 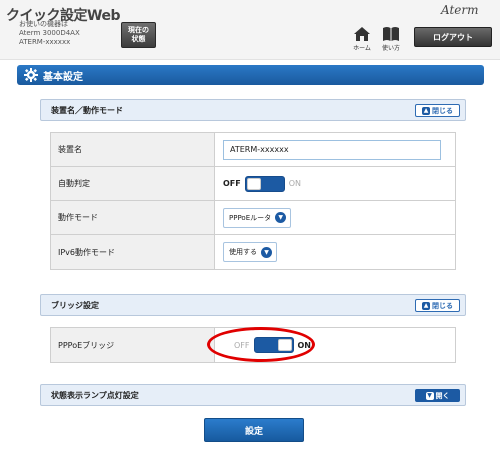 I want to click on device-model: Aterm 3000D4AX, so click(x=49, y=33).